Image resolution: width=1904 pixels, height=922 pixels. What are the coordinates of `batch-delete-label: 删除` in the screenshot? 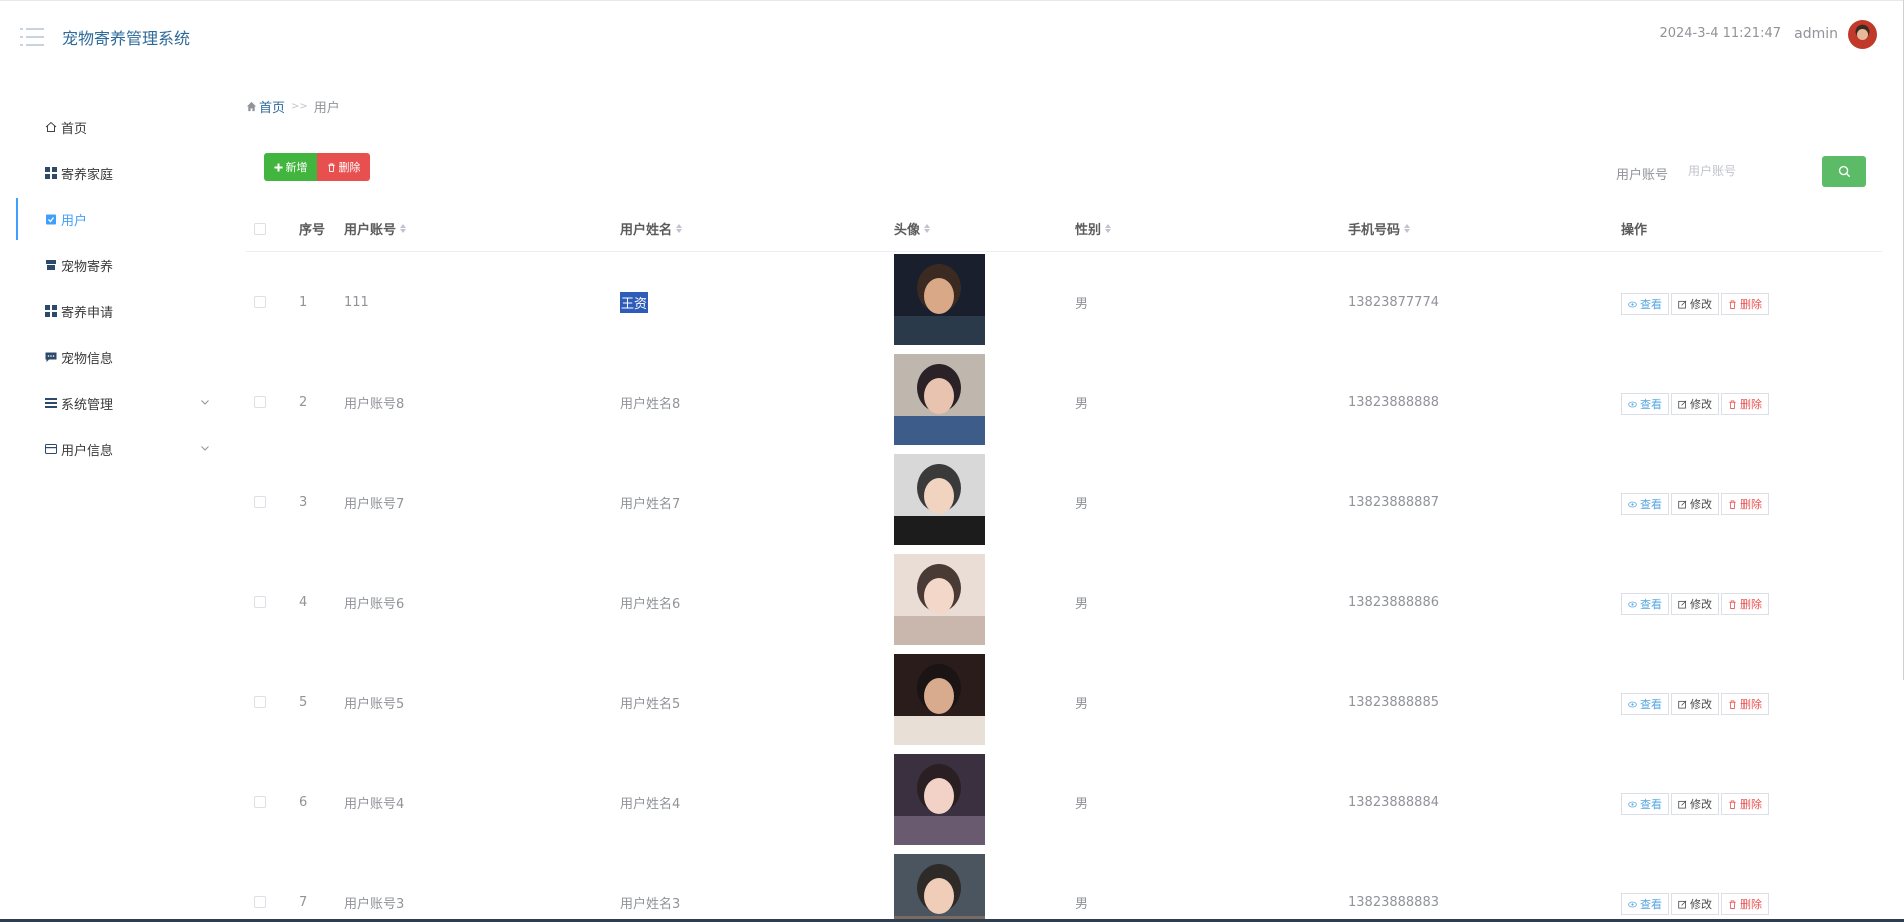 It's located at (349, 167).